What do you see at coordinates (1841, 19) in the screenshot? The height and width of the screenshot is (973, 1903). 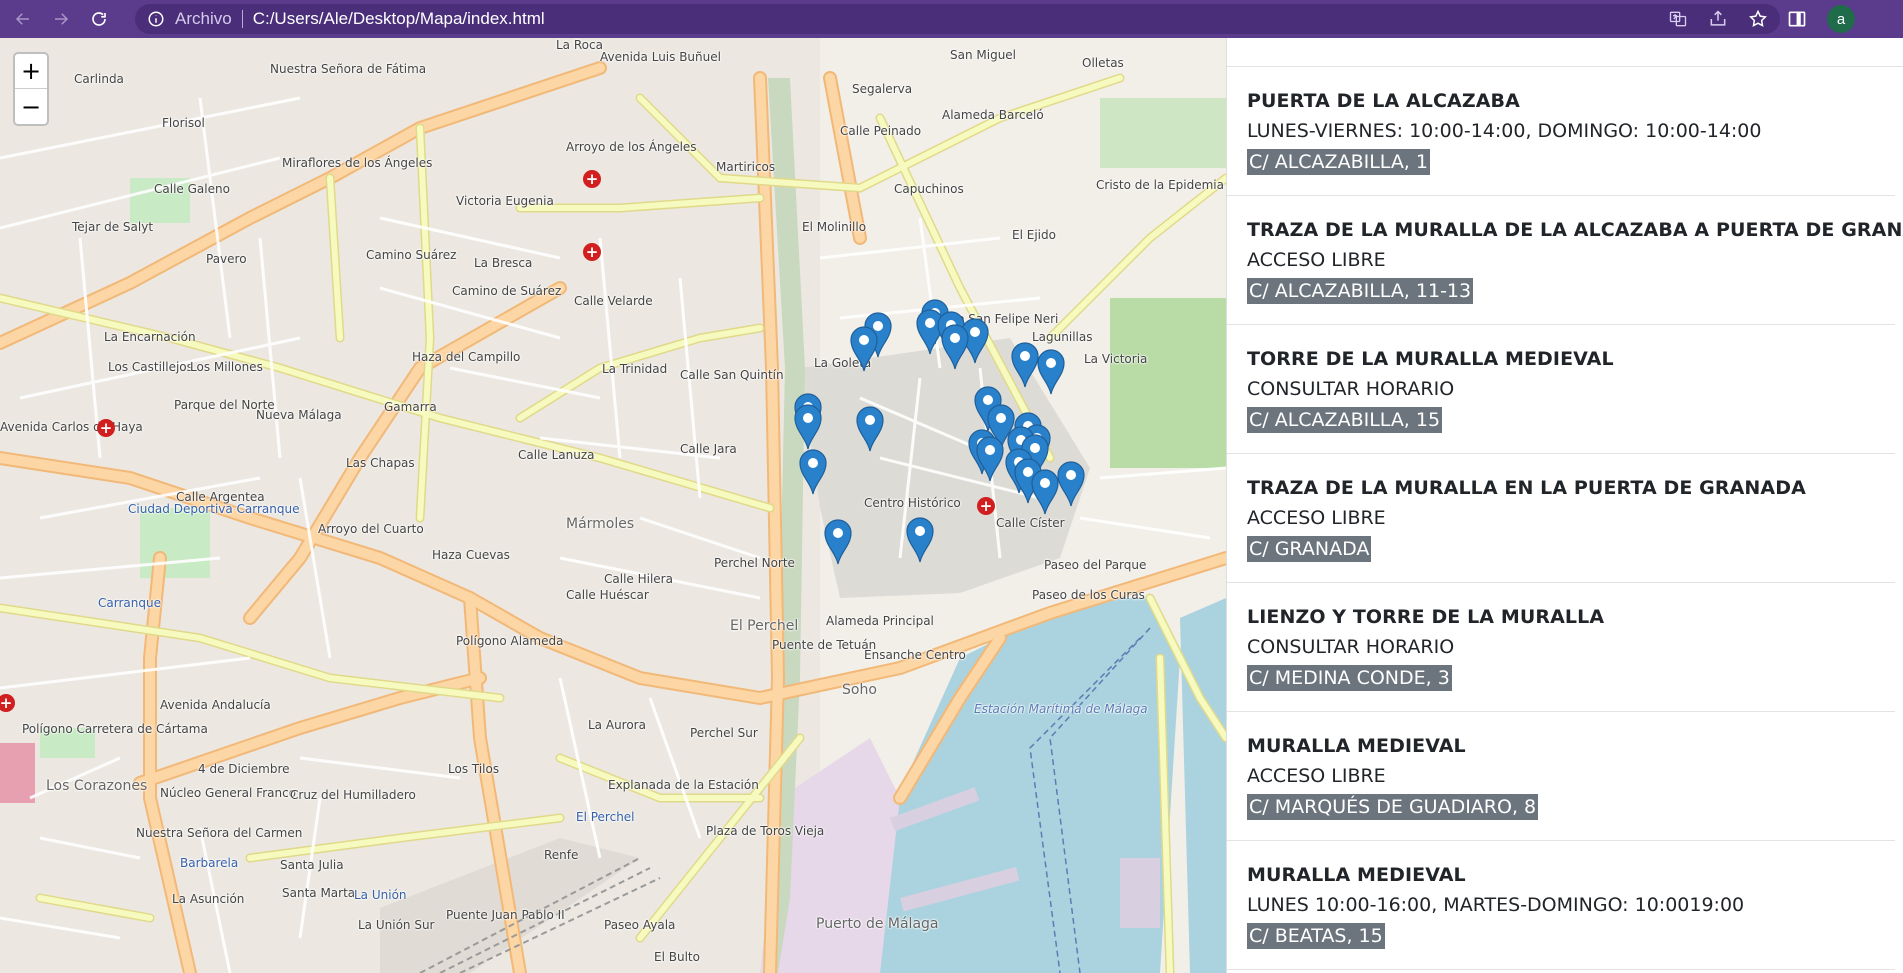 I see `profile-avatar: a` at bounding box center [1841, 19].